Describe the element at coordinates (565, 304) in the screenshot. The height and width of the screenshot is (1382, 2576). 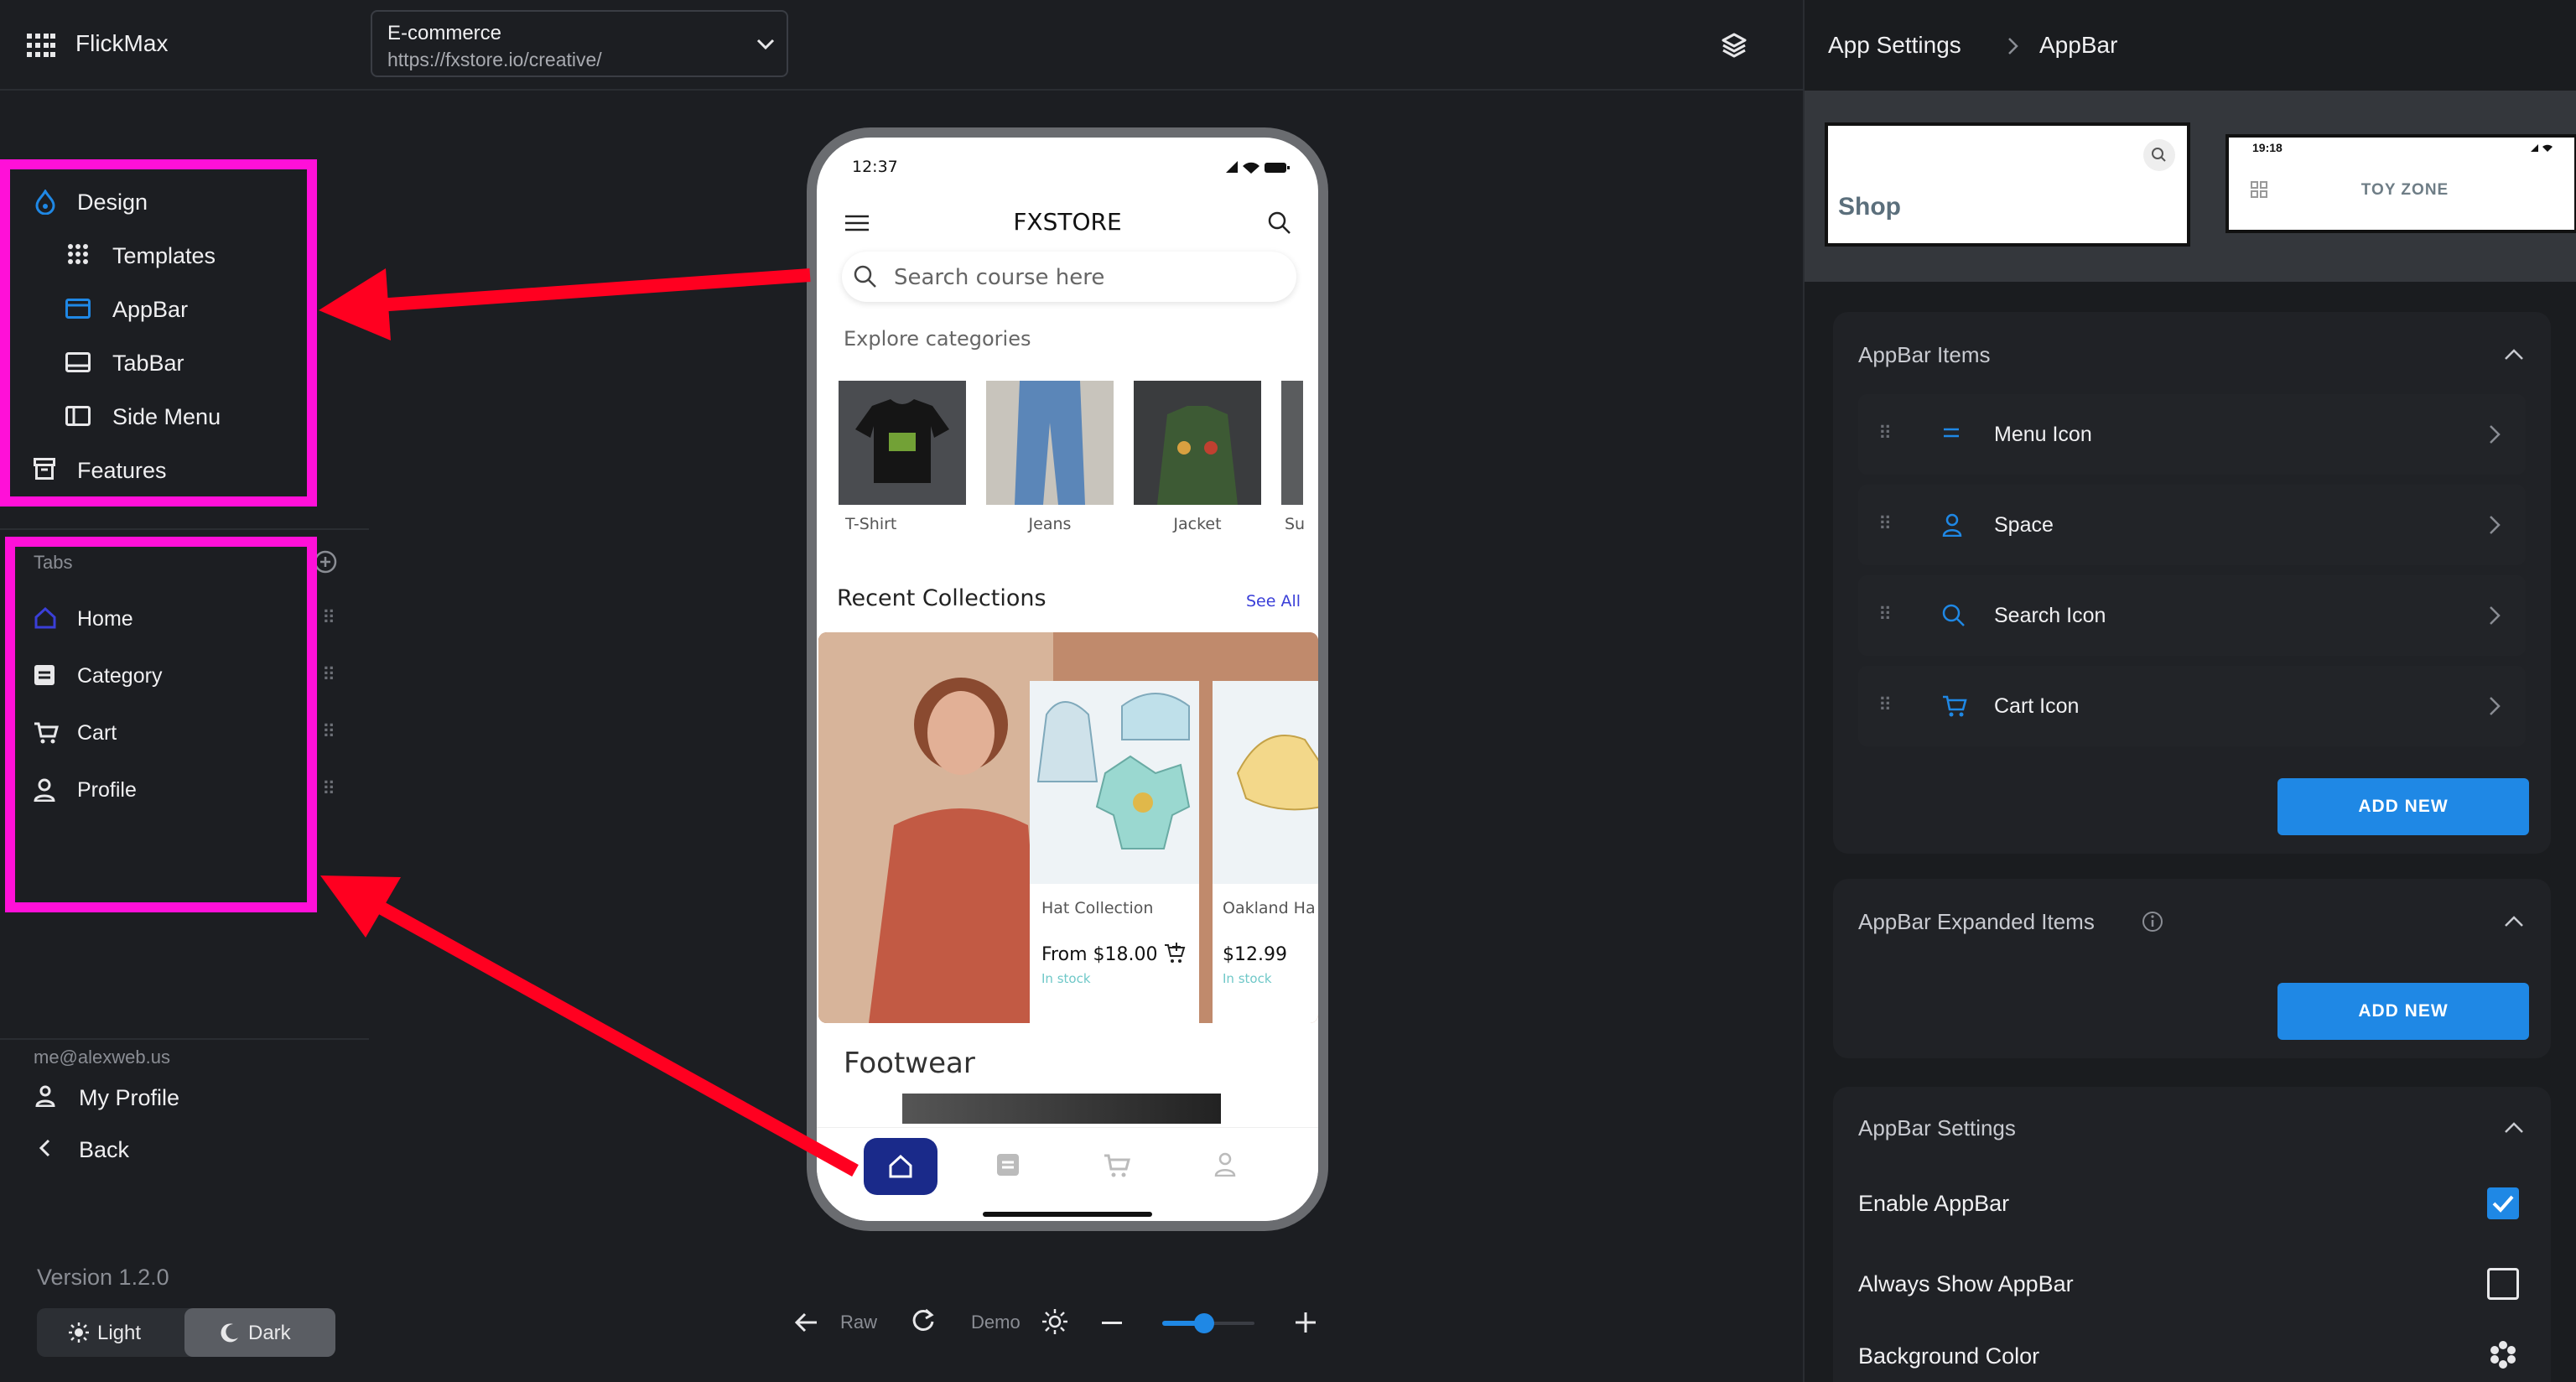
I see `arrow-to-design-menu` at that location.